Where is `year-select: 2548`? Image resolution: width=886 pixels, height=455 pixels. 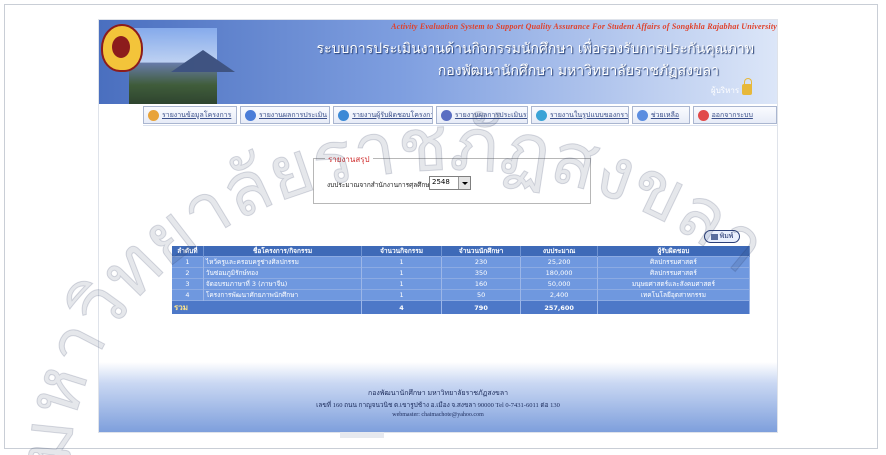 year-select: 2548 is located at coordinates (450, 183).